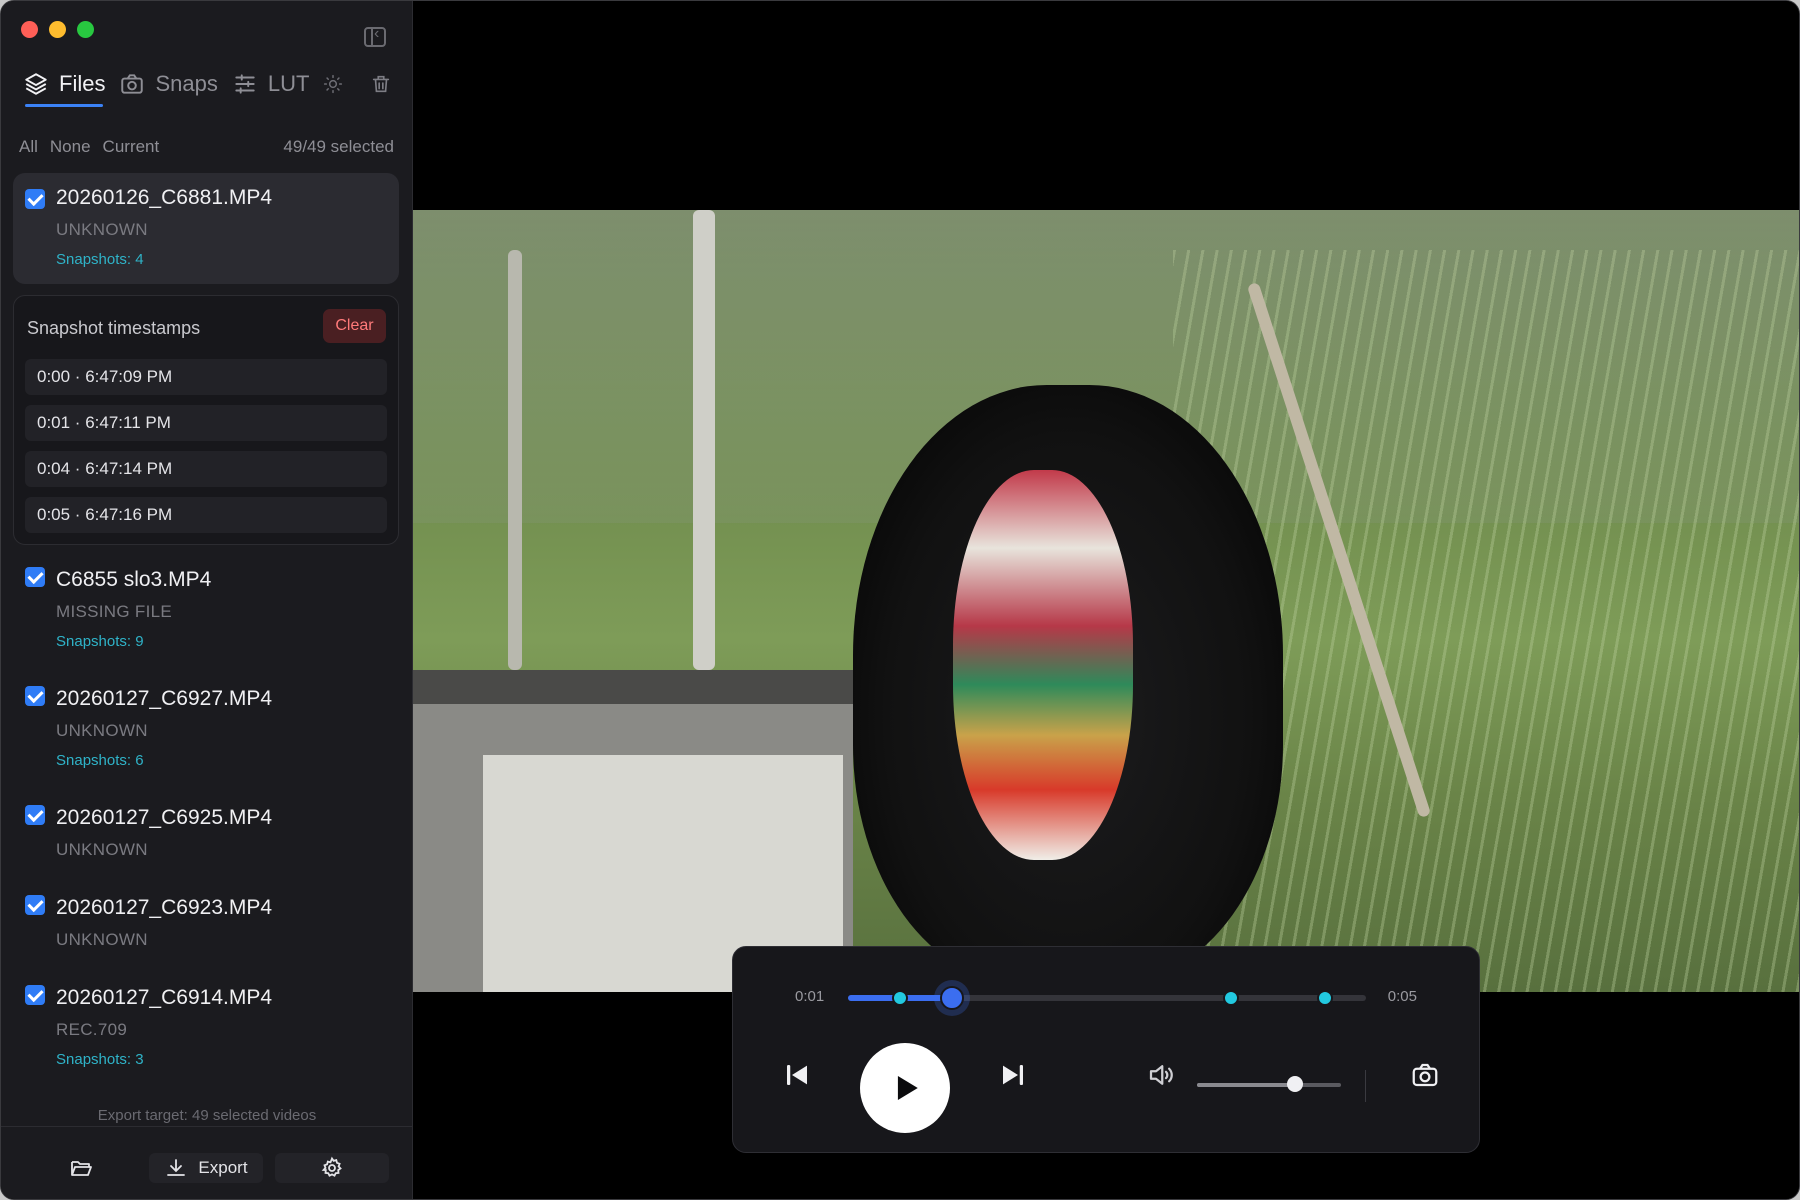 This screenshot has width=1800, height=1200. Describe the element at coordinates (176, 1167) in the screenshot. I see `download-icon` at that location.